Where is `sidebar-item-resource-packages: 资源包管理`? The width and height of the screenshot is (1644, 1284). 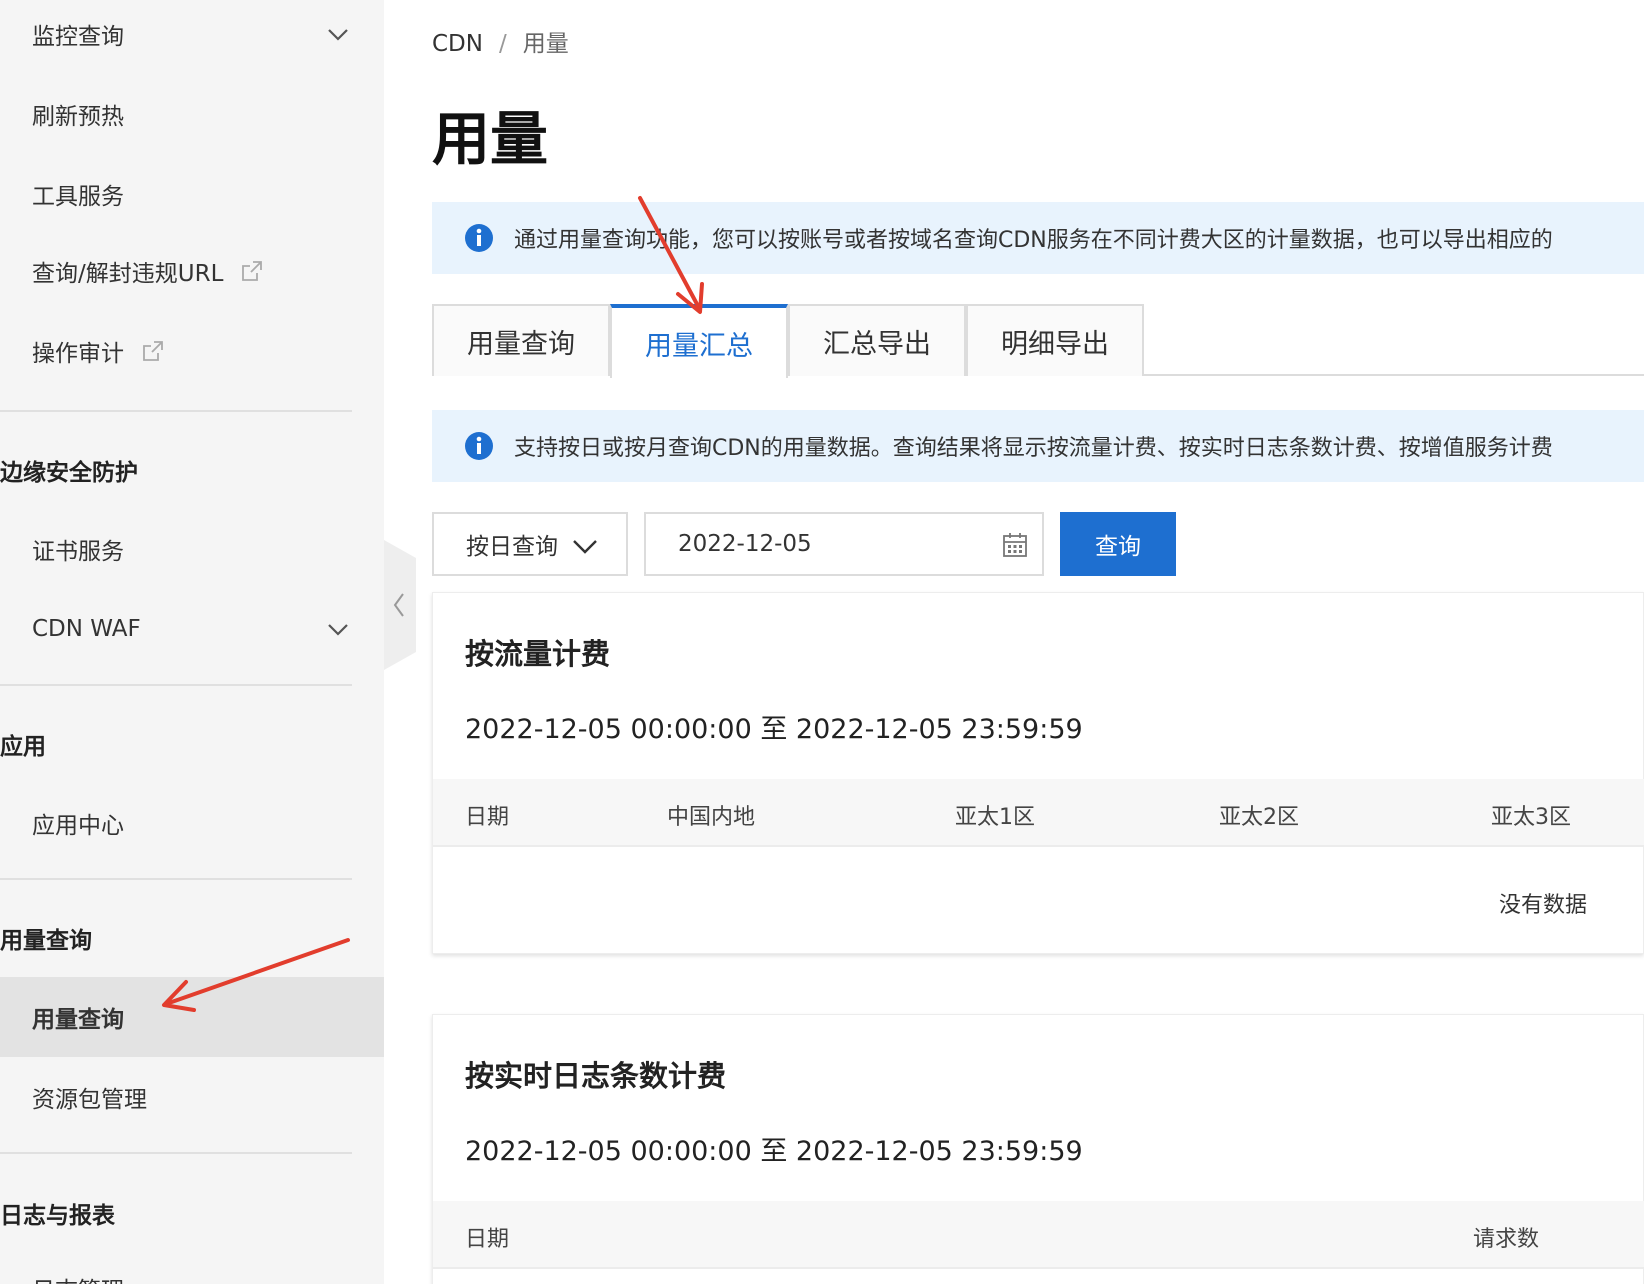 sidebar-item-resource-packages: 资源包管理 is located at coordinates (192, 1097).